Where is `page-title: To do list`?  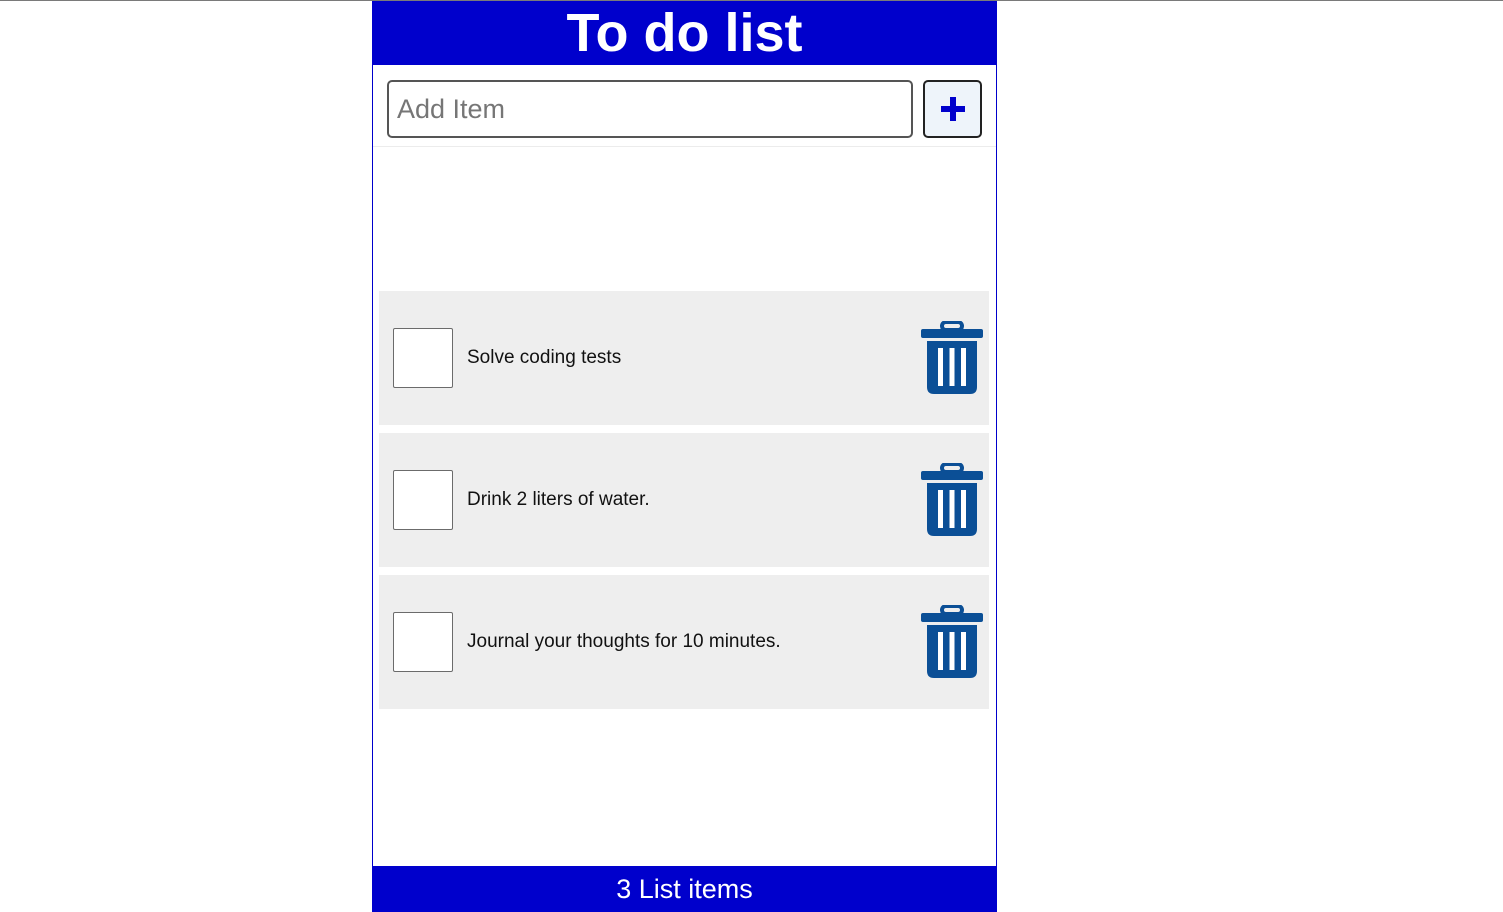 page-title: To do list is located at coordinates (684, 33).